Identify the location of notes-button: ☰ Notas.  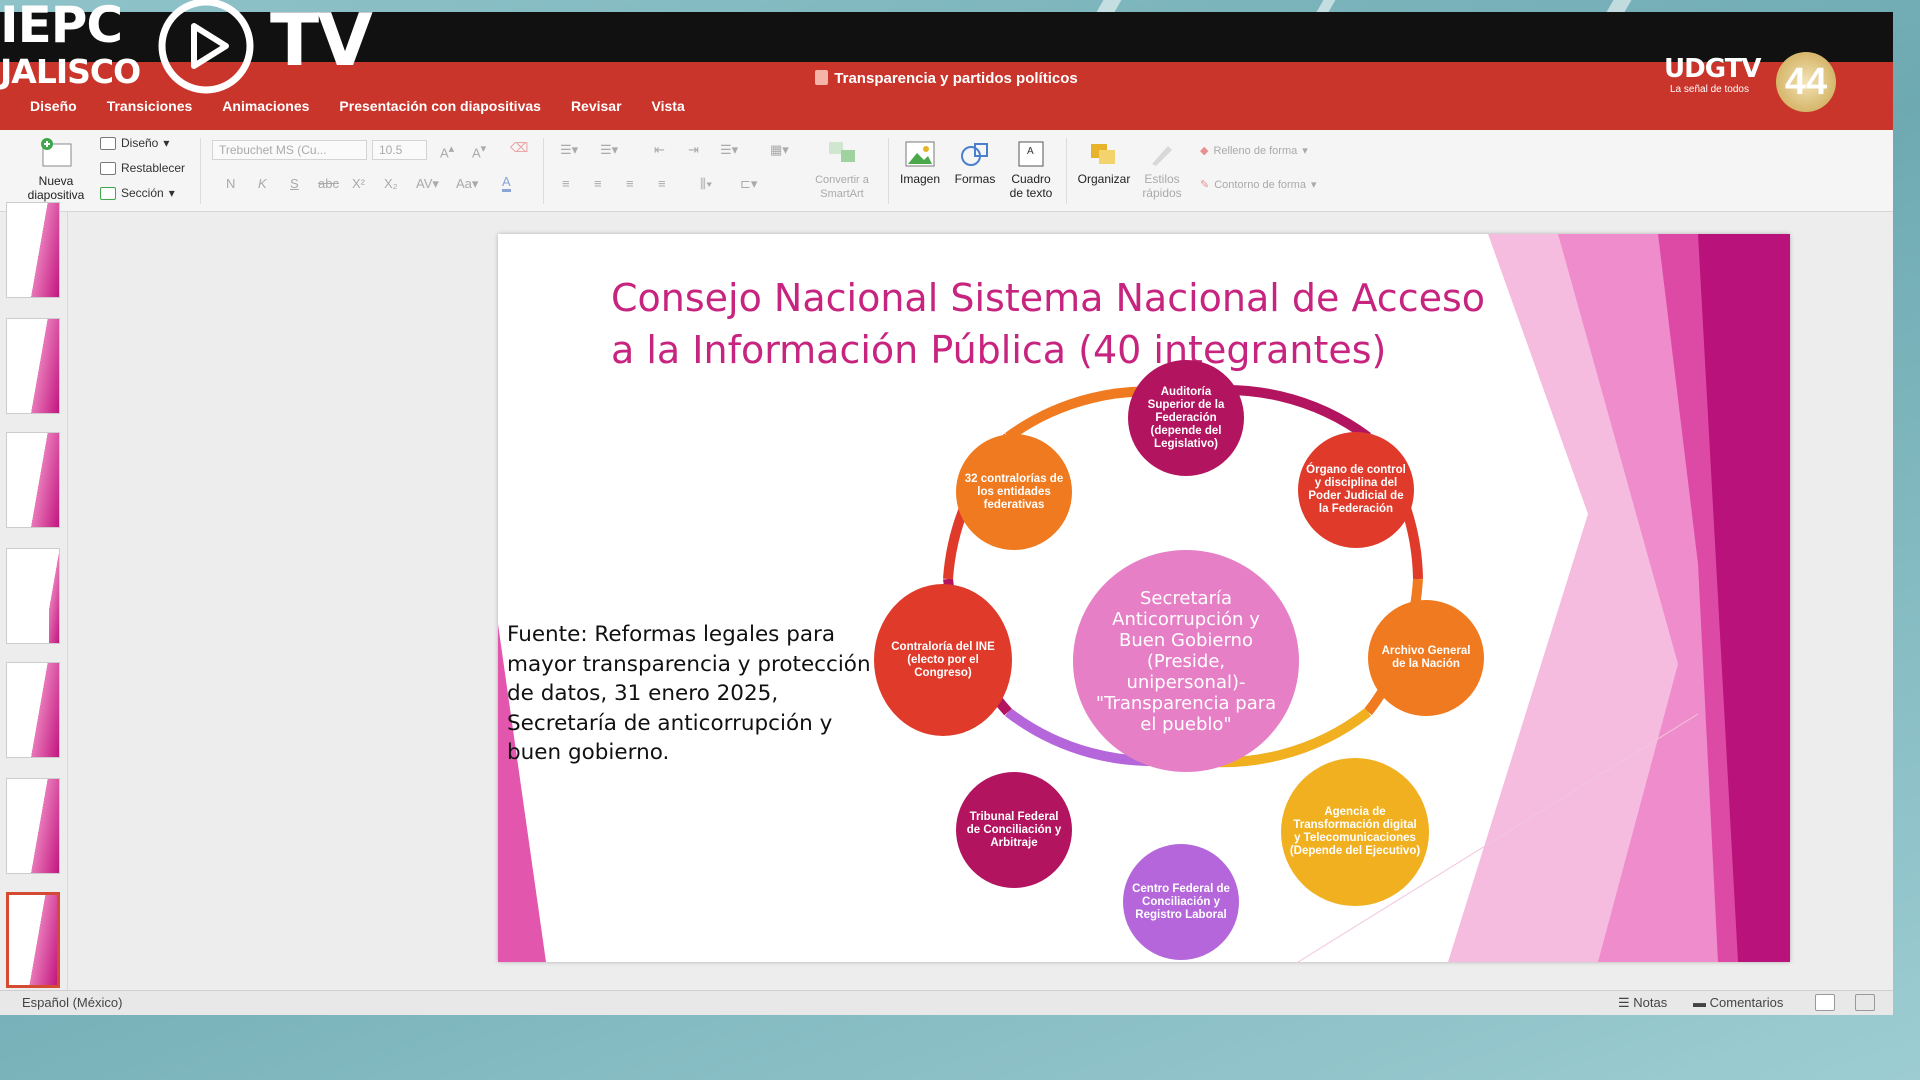
(1642, 1003).